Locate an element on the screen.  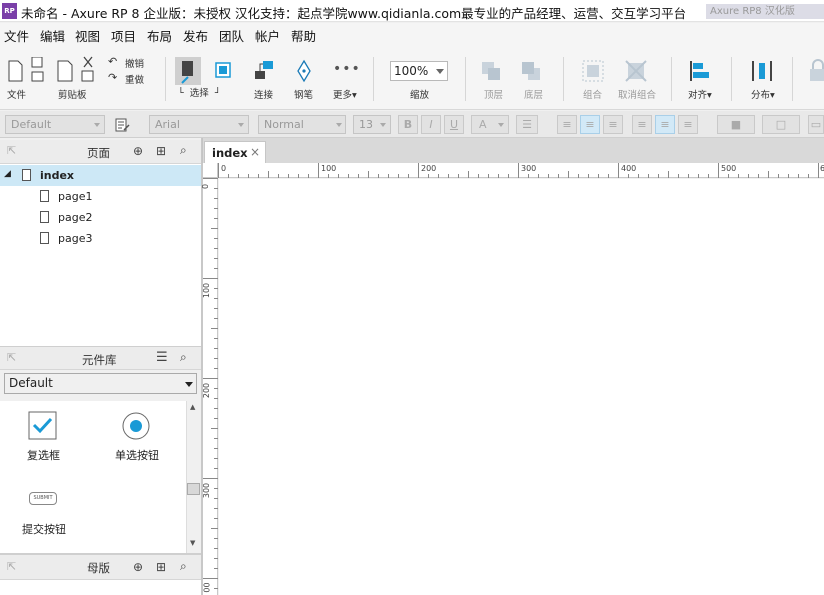
more-dots-icon: ••• is located at coordinates (347, 69).